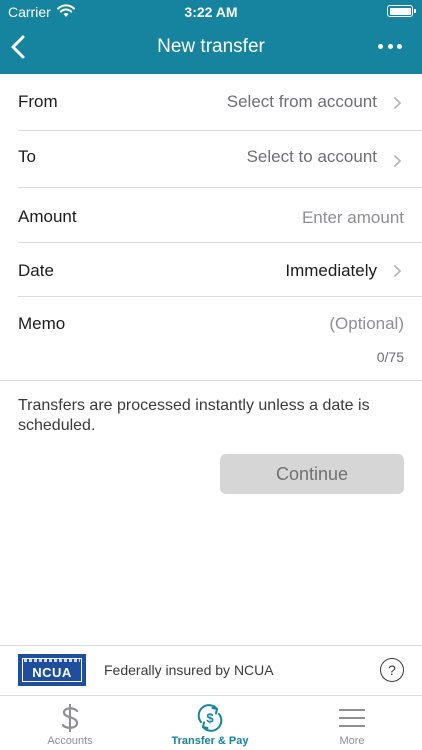 This screenshot has width=422, height=750. I want to click on amount-label: Amount, so click(47, 216).